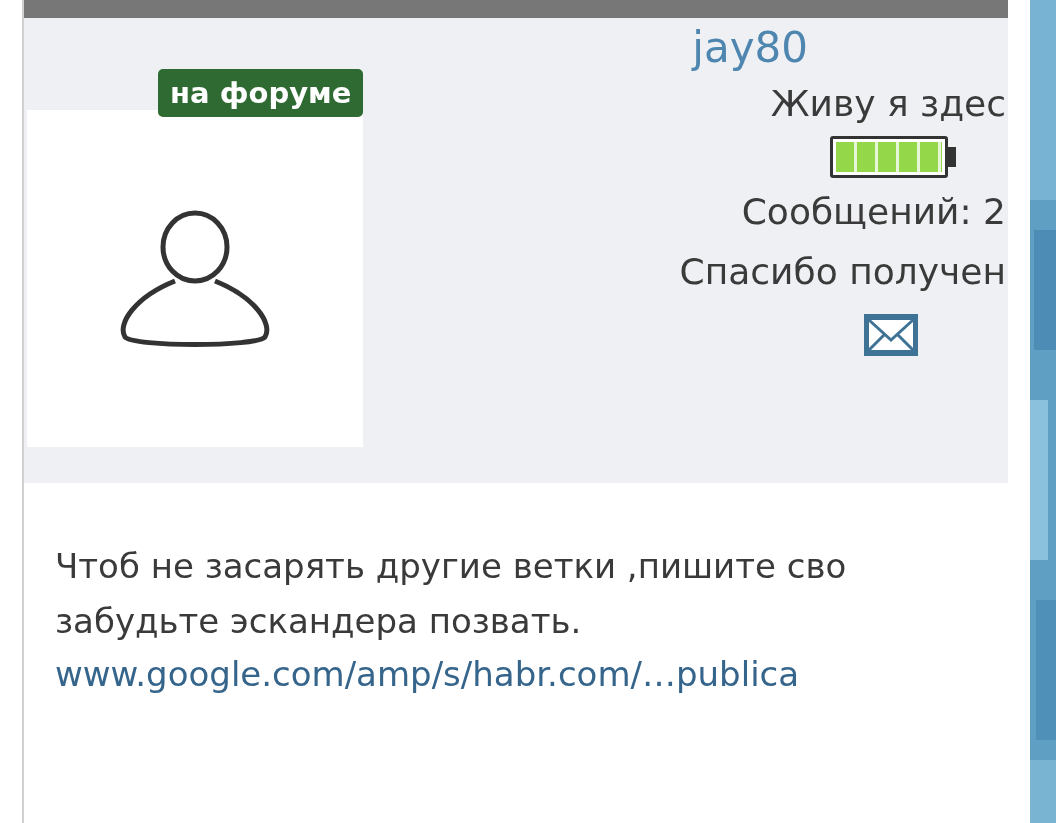 The image size is (1056, 823). I want to click on location-text: Живу я здес, so click(888, 104).